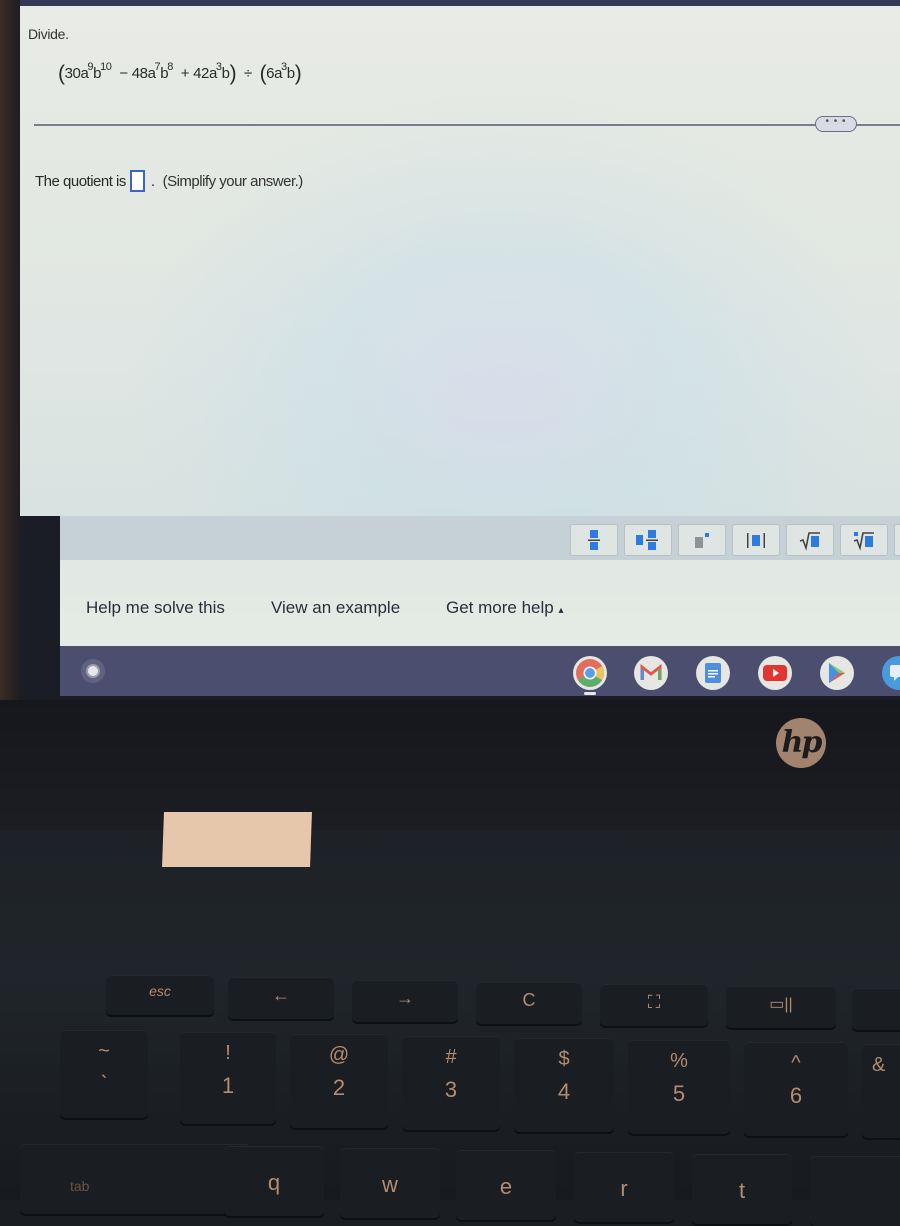 Image resolution: width=900 pixels, height=1226 pixels. I want to click on mixed-number-button, so click(648, 540).